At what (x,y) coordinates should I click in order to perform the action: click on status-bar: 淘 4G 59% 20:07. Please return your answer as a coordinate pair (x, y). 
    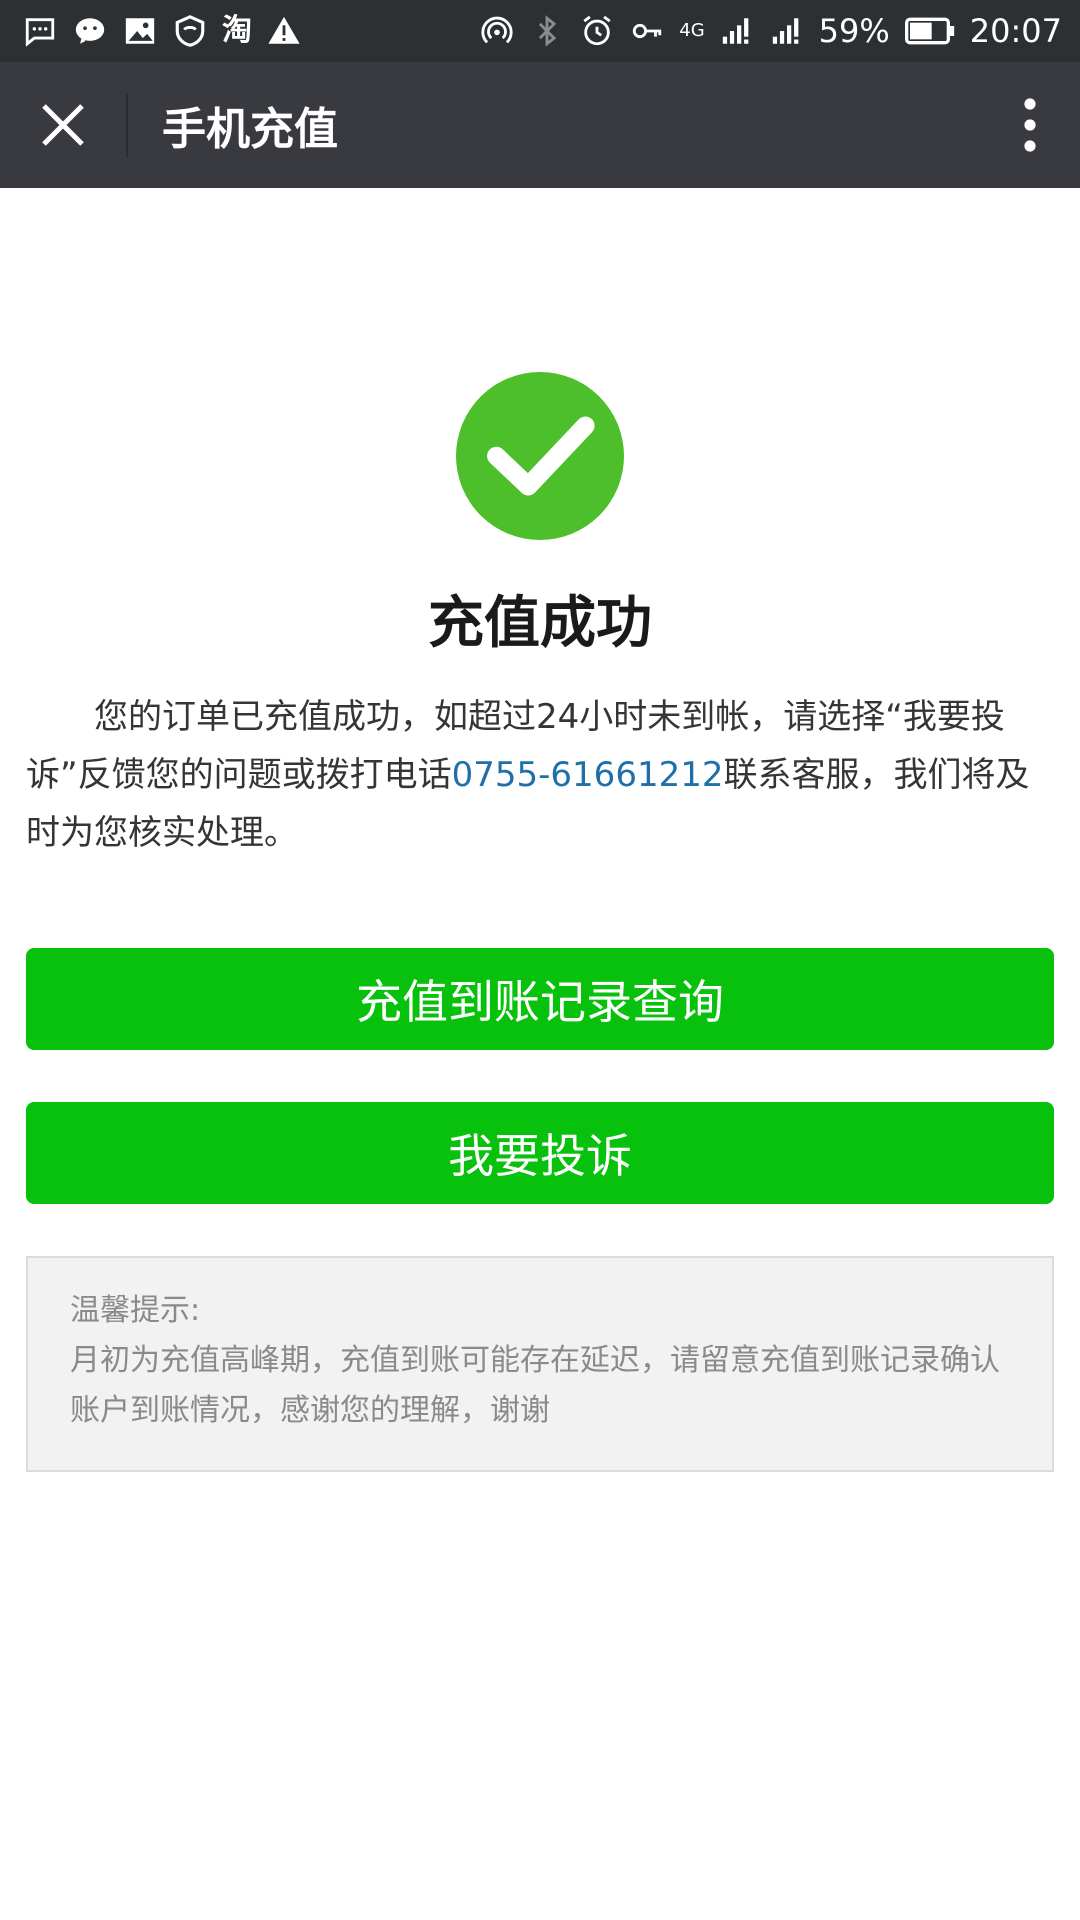
    Looking at the image, I should click on (540, 31).